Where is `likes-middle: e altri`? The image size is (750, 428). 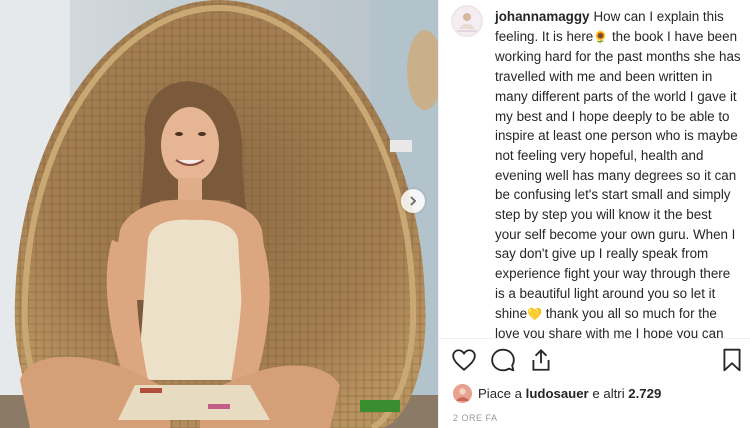
likes-middle: e altri is located at coordinates (608, 393).